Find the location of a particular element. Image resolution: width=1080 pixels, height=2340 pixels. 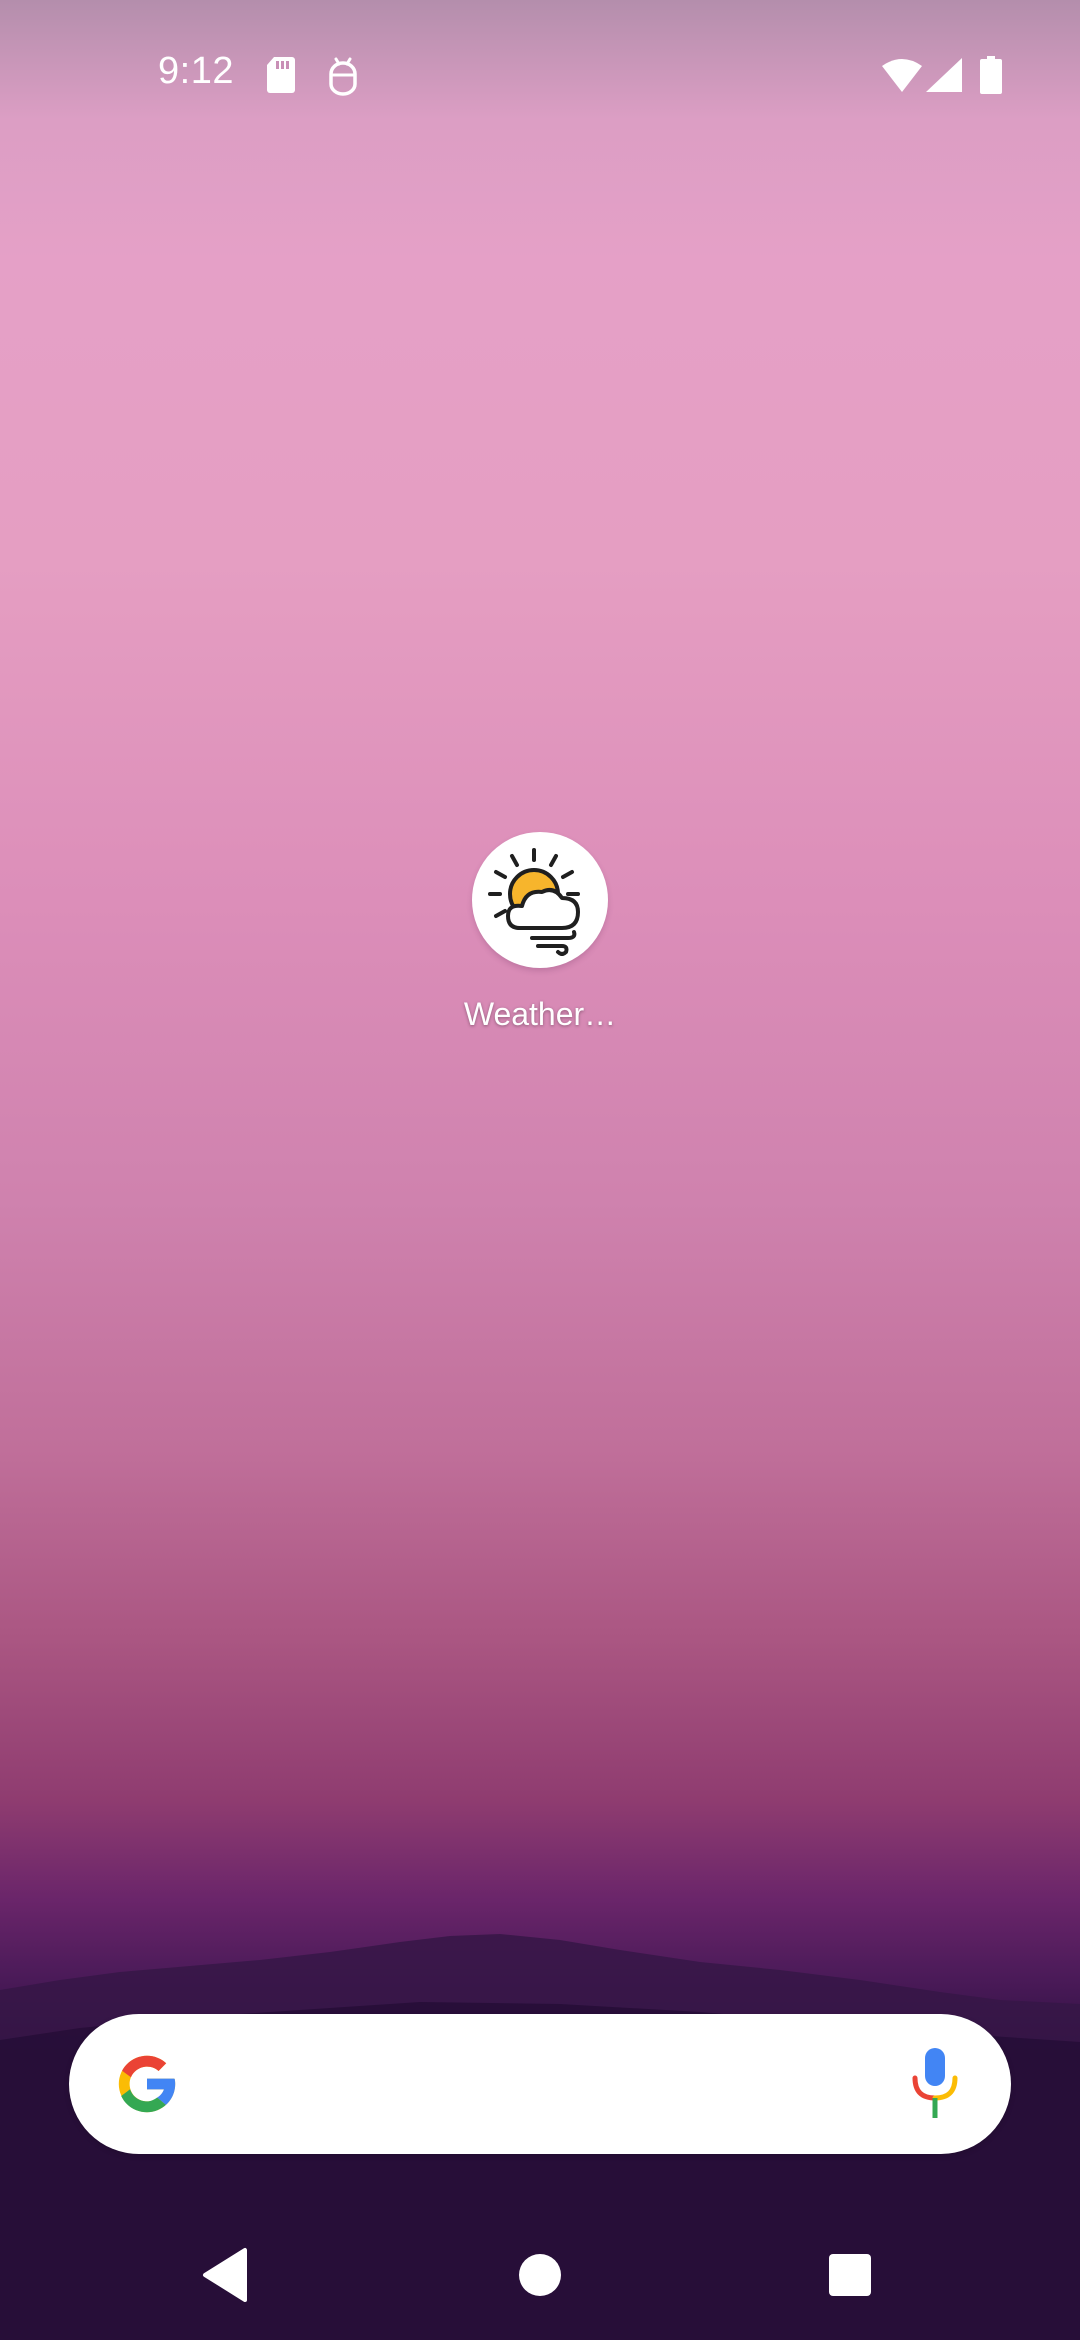

mic-icon is located at coordinates (935, 2084).